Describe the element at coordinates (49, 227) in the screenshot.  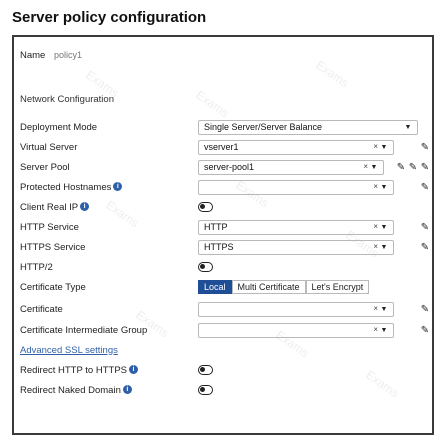
I see `http-service-label: HTTP Service` at that location.